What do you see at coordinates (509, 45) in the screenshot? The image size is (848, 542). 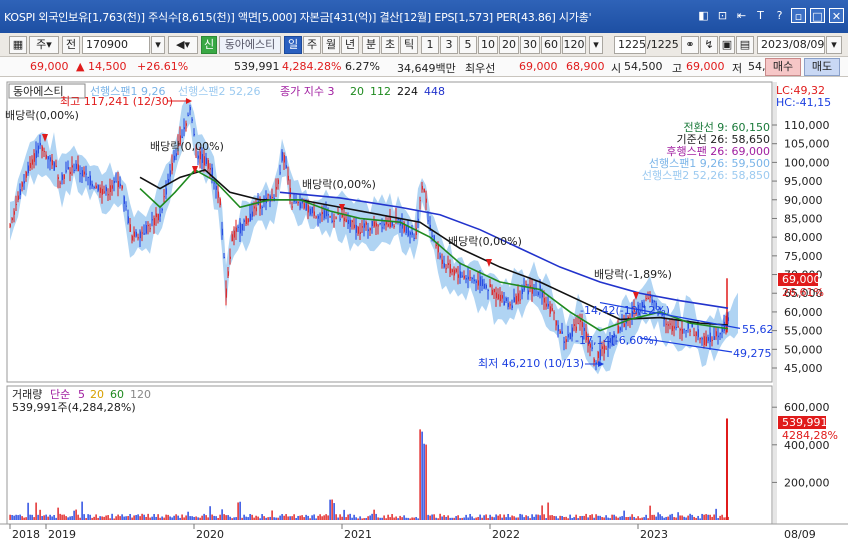 I see `interval-20: 20` at bounding box center [509, 45].